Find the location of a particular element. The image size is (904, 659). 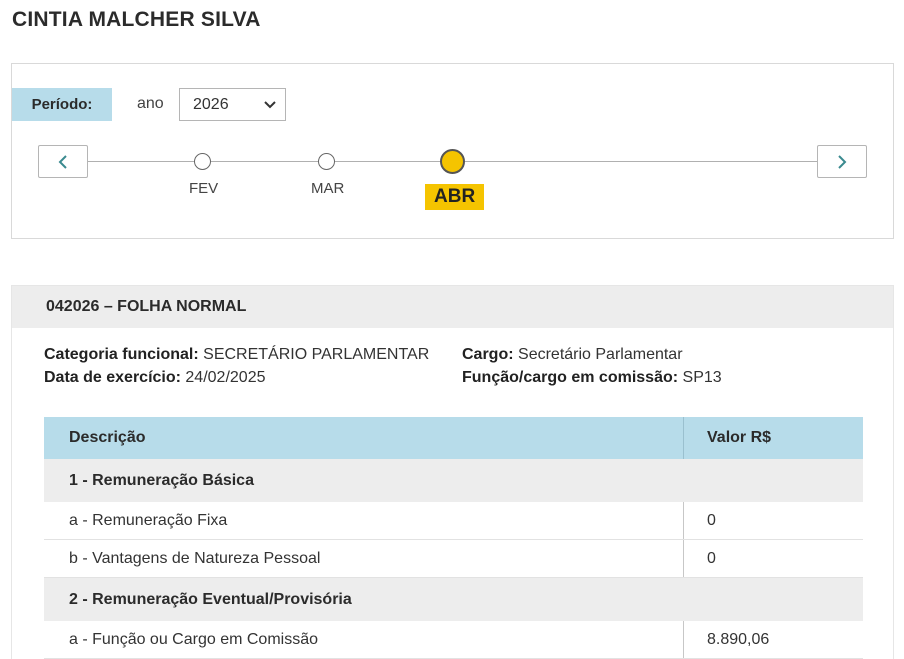

funcao-info: Função/cargo em comissão: SP13 is located at coordinates (592, 378).